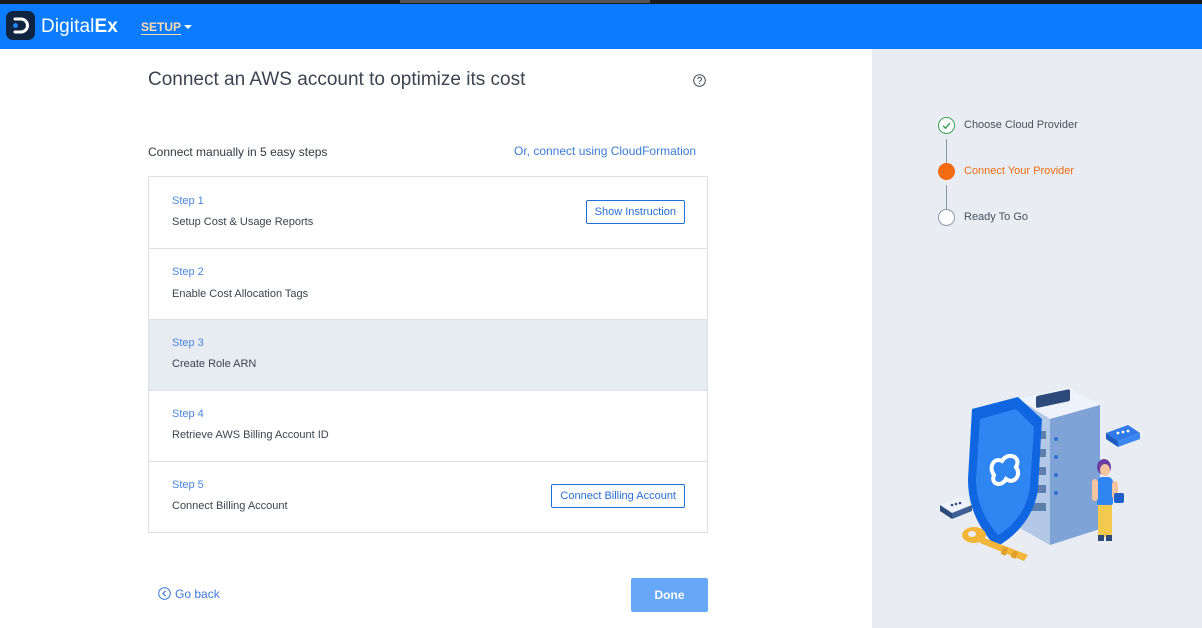 The width and height of the screenshot is (1202, 628). I want to click on progress-label: Connect Your Provider, so click(1019, 171).